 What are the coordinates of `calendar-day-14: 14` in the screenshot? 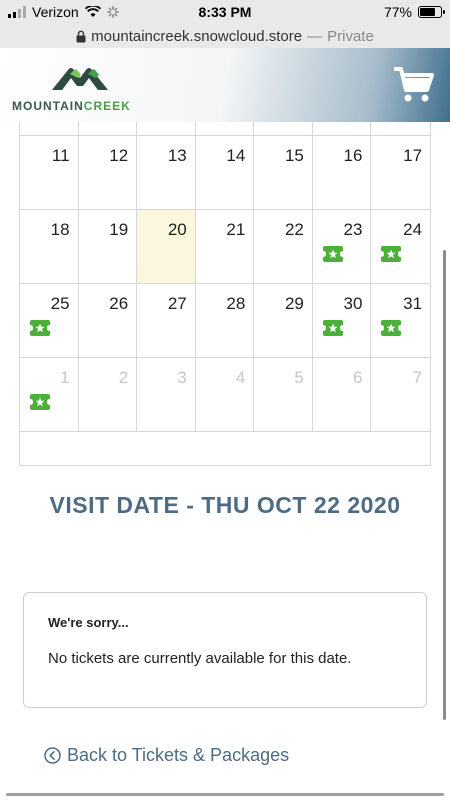 It's located at (225, 173).